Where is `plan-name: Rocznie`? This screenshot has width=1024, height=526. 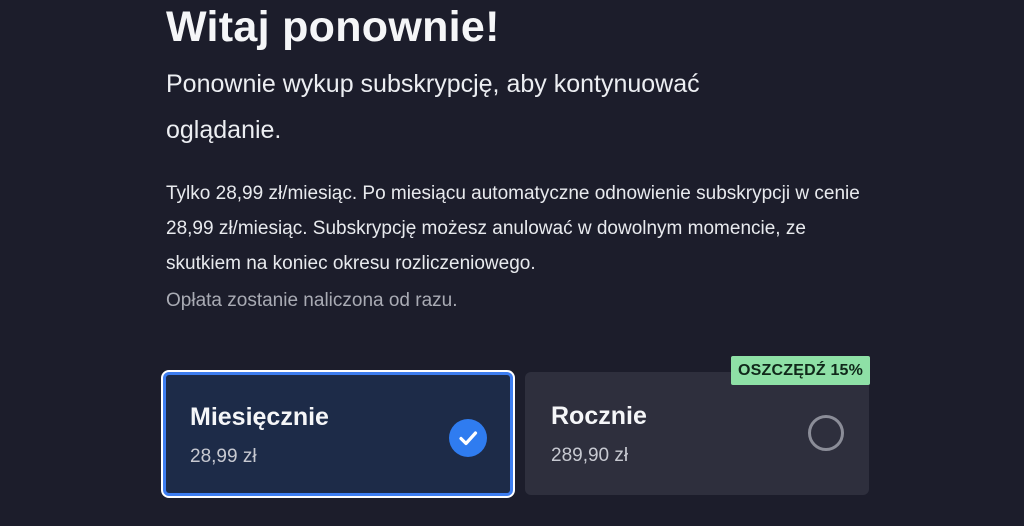 plan-name: Rocznie is located at coordinates (599, 416).